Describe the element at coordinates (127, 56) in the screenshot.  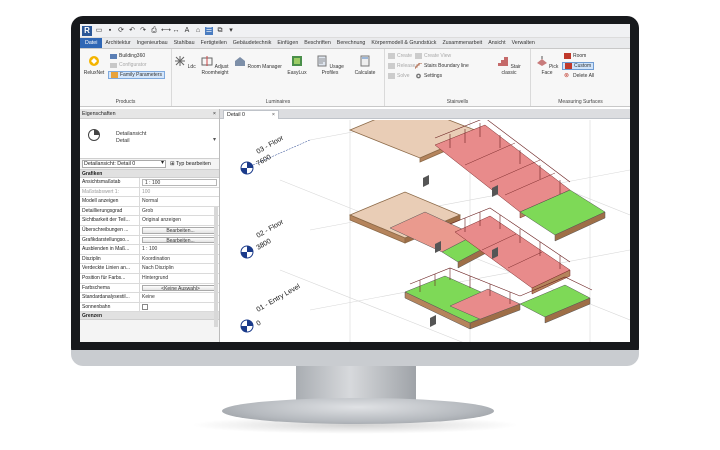
I see `building360-button: Building360` at that location.